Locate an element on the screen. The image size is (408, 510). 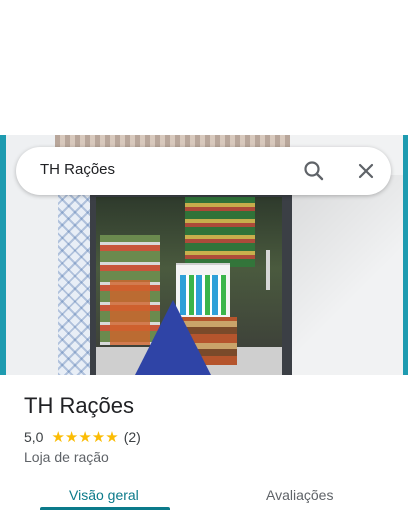
photo-tiles is located at coordinates (75, 282).